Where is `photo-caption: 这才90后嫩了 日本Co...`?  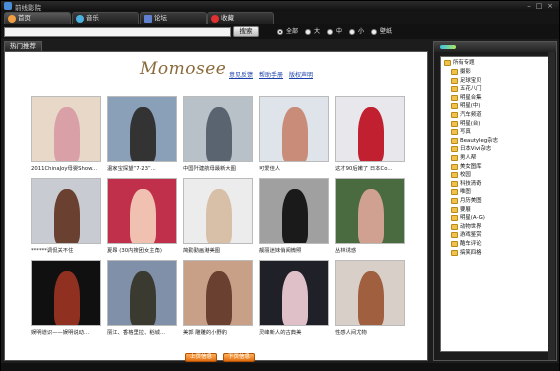 photo-caption: 这才90后嫩了 日本Co... is located at coordinates (371, 168).